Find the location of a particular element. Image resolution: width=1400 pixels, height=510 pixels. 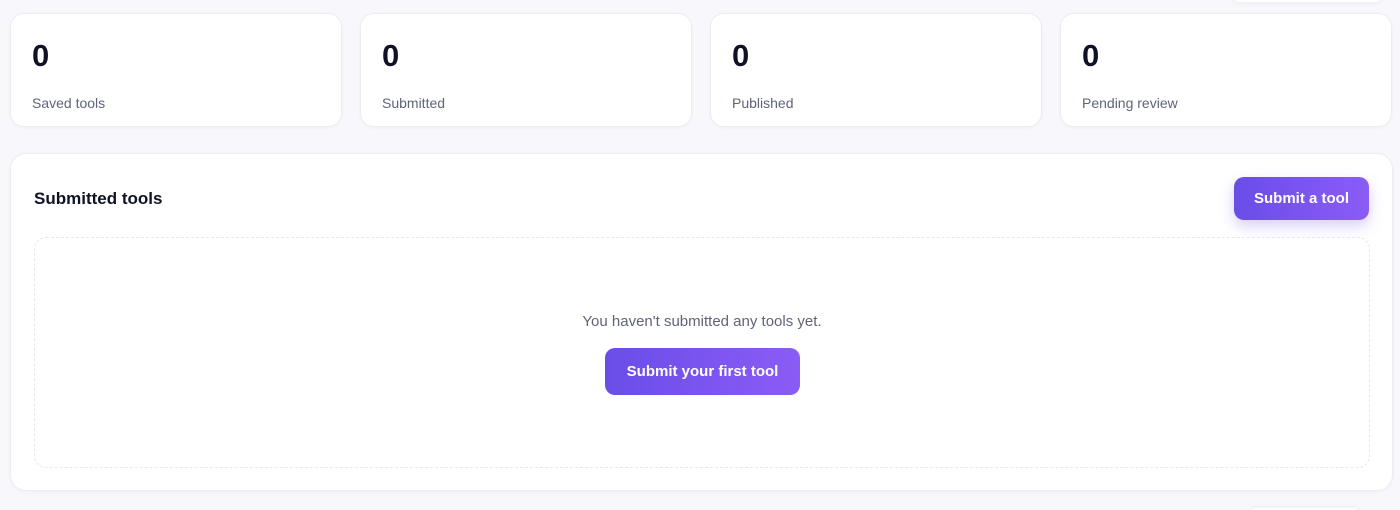

stat-card-pending-review: 0 Pending review is located at coordinates (1226, 70).